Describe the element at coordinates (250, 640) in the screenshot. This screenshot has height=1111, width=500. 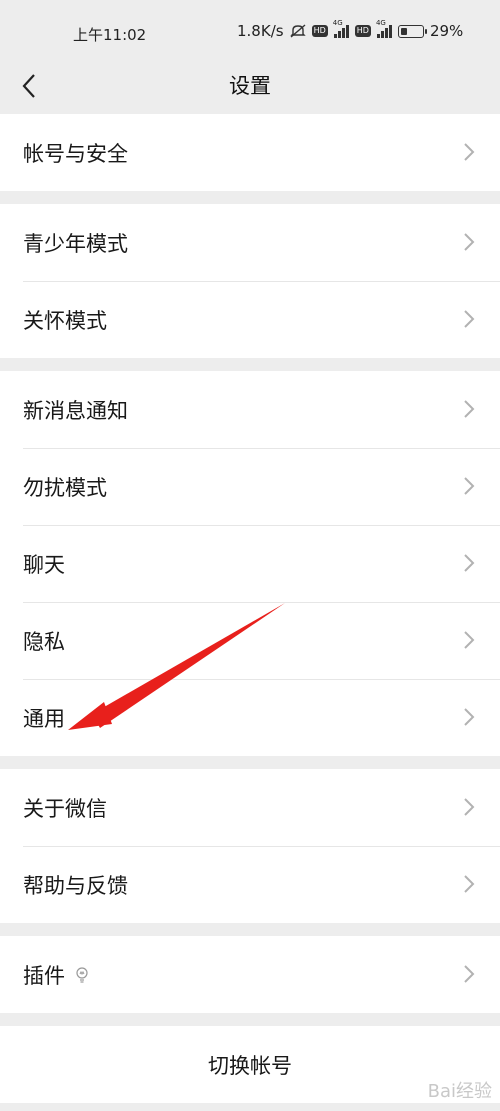
I see `settings-item-privacy: 隐私` at that location.